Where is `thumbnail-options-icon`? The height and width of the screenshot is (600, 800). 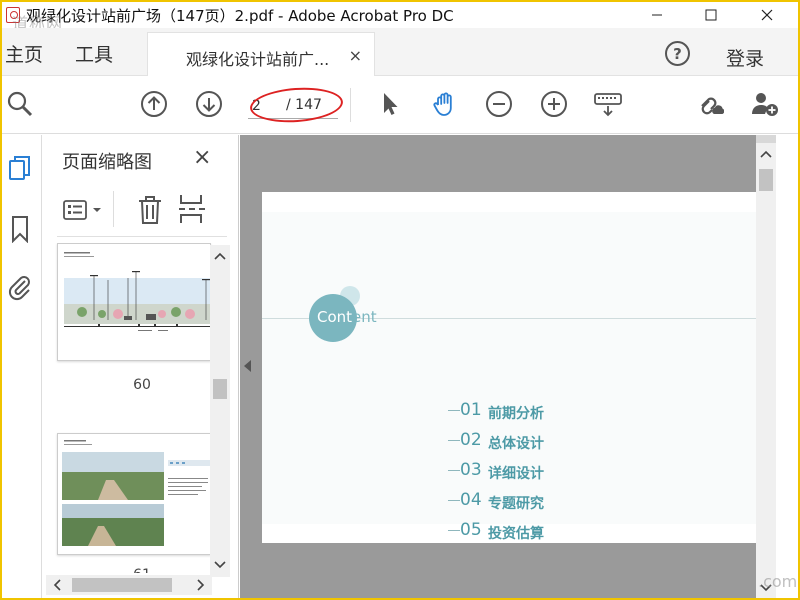 thumbnail-options-icon is located at coordinates (85, 213).